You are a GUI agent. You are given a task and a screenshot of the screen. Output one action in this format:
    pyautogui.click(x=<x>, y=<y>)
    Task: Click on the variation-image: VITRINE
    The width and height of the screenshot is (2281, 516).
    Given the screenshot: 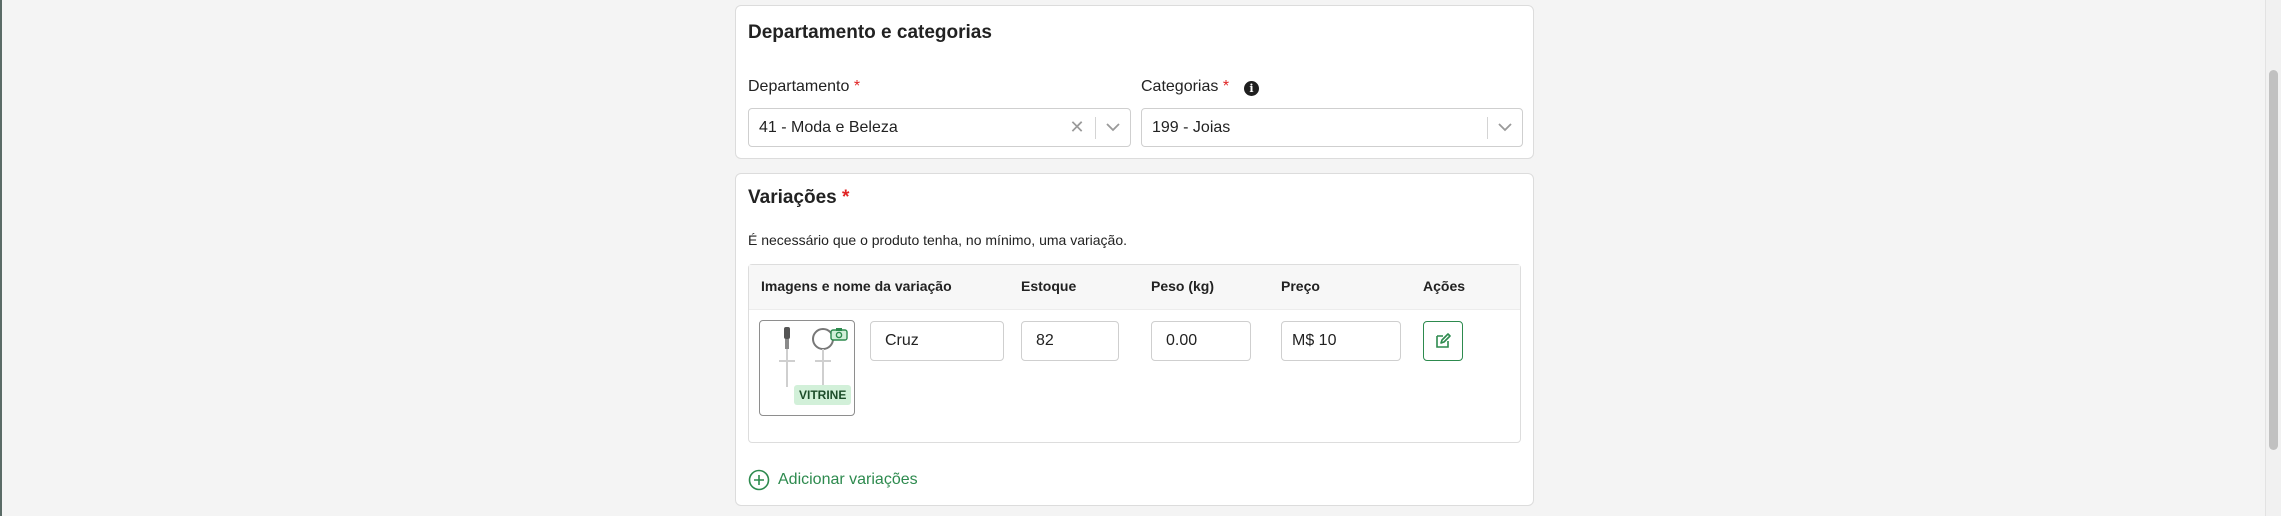 What is the action you would take?
    pyautogui.click(x=807, y=368)
    